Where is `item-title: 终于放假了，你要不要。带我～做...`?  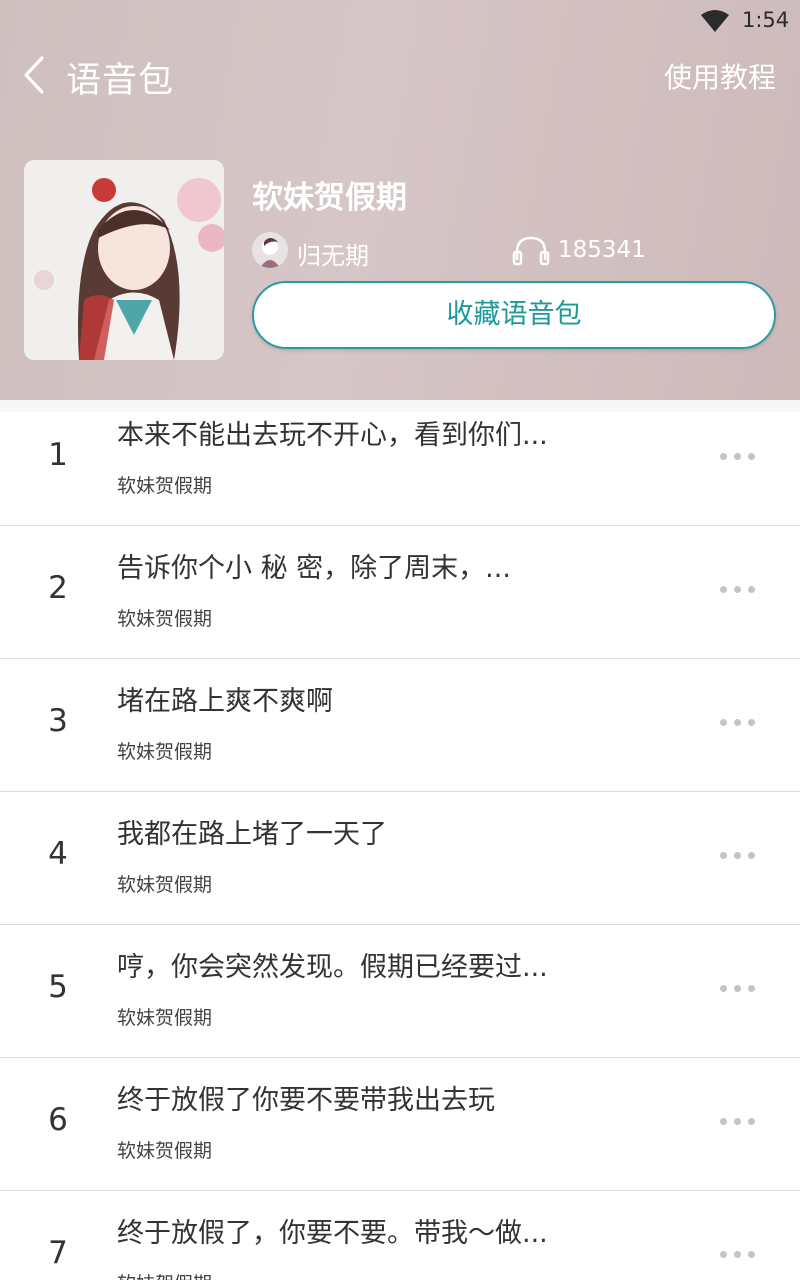 item-title: 终于放假了，你要不要。带我～做... is located at coordinates (332, 1233).